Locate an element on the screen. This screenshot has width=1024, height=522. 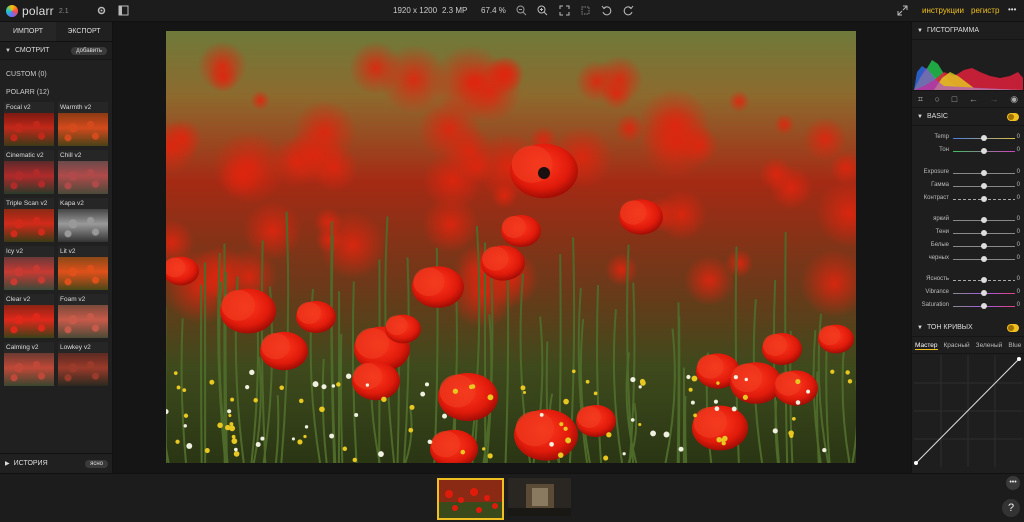
filter-thumb: Focal v2 is located at coordinates (29, 124).